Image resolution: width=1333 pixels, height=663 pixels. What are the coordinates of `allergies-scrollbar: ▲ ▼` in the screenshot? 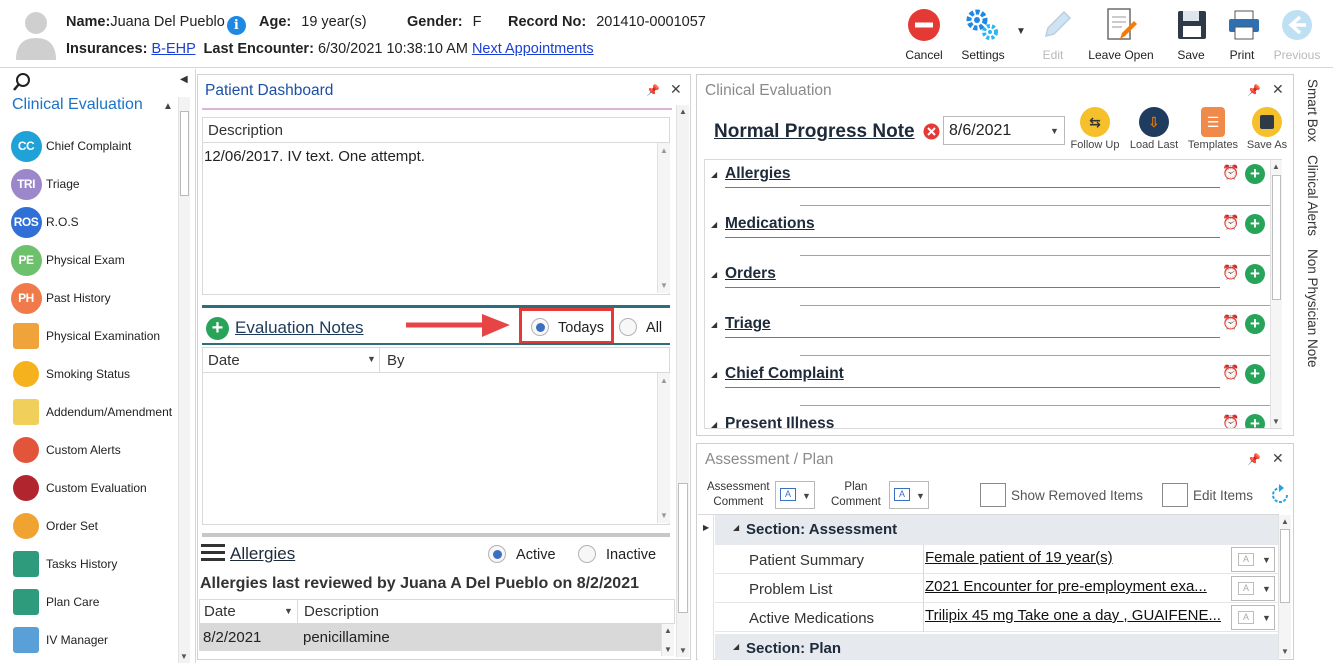 It's located at (667, 640).